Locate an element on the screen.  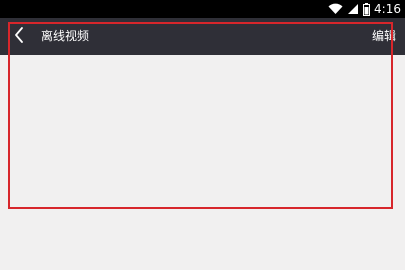
signal-icon is located at coordinates (353, 9).